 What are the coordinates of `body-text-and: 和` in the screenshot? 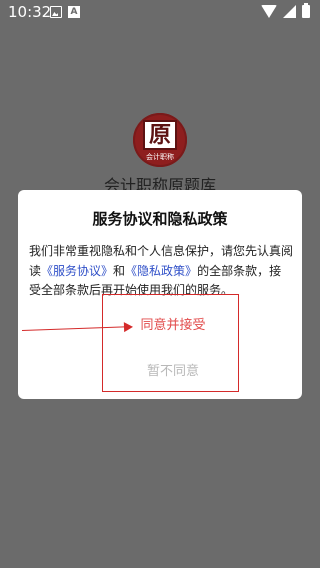 It's located at (119, 270).